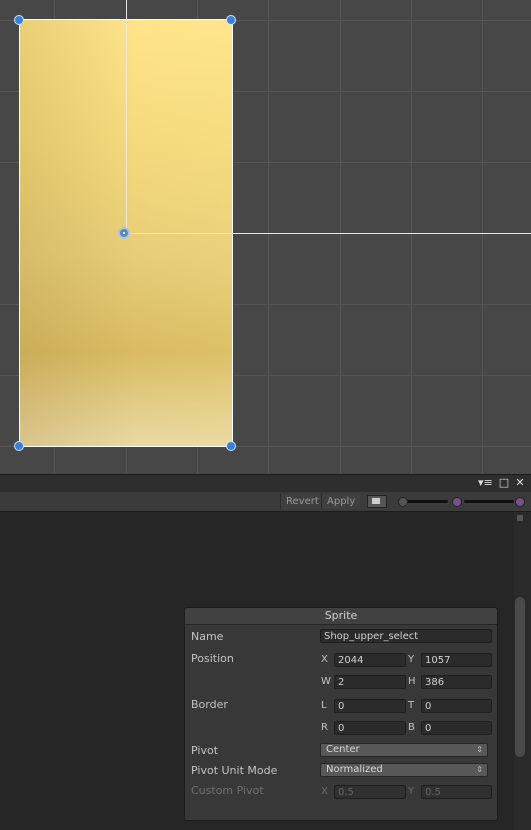 The height and width of the screenshot is (830, 531). What do you see at coordinates (456, 660) in the screenshot?
I see `y-field: 1057` at bounding box center [456, 660].